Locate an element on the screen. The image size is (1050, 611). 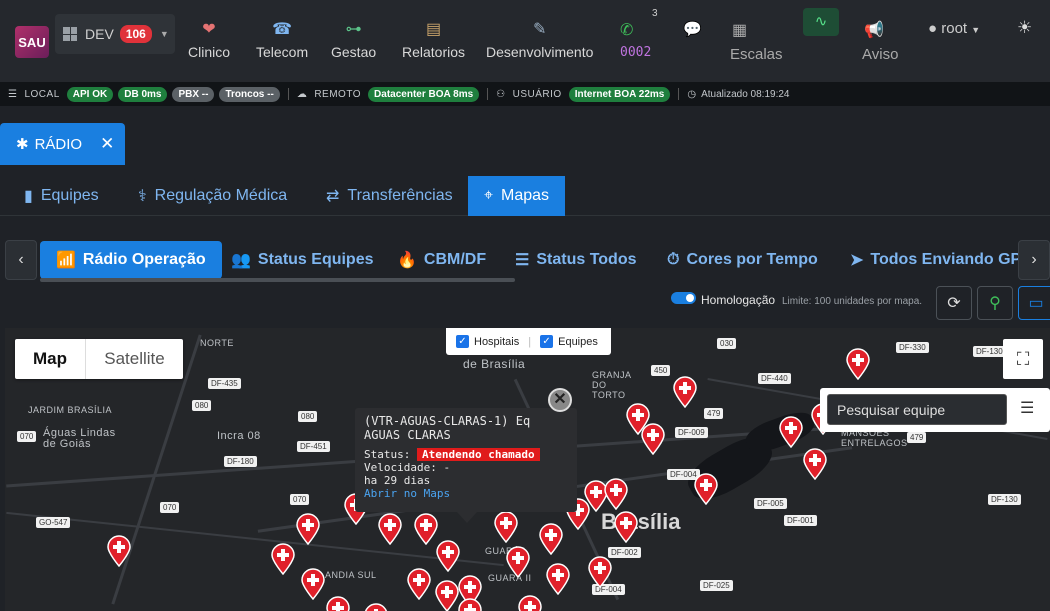
user-name: root is located at coordinates (954, 28).